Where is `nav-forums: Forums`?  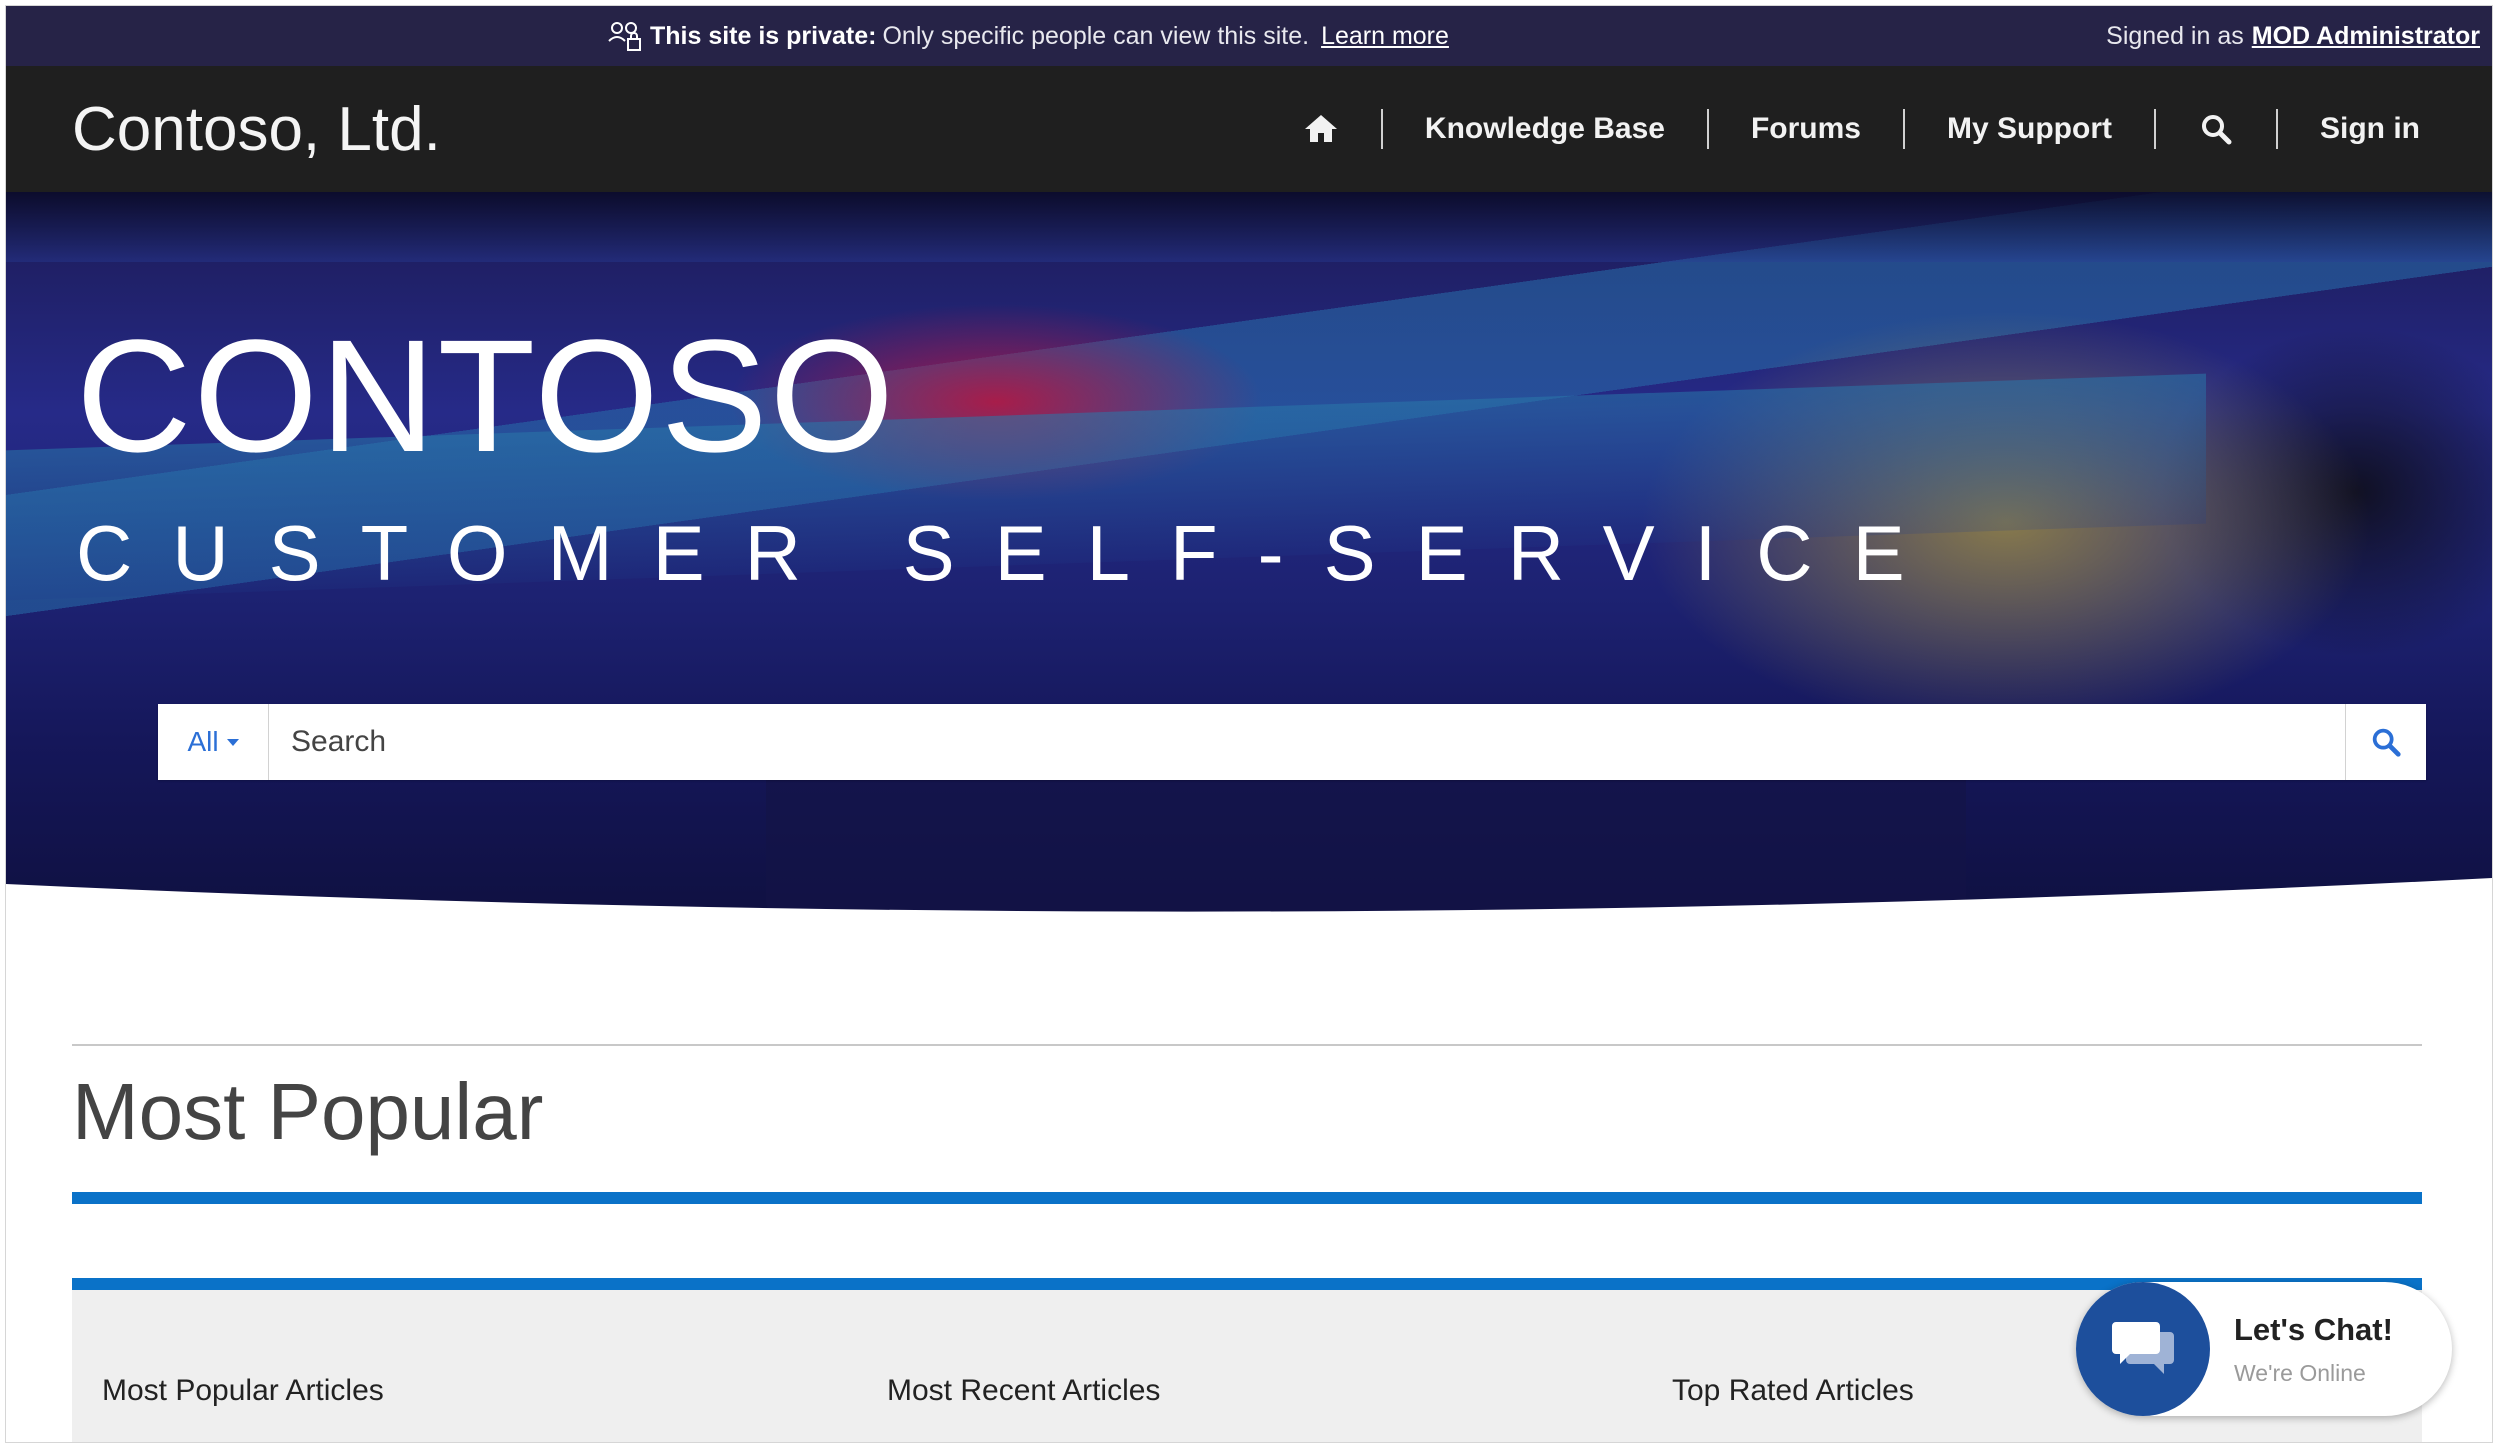
nav-forums: Forums is located at coordinates (1806, 129).